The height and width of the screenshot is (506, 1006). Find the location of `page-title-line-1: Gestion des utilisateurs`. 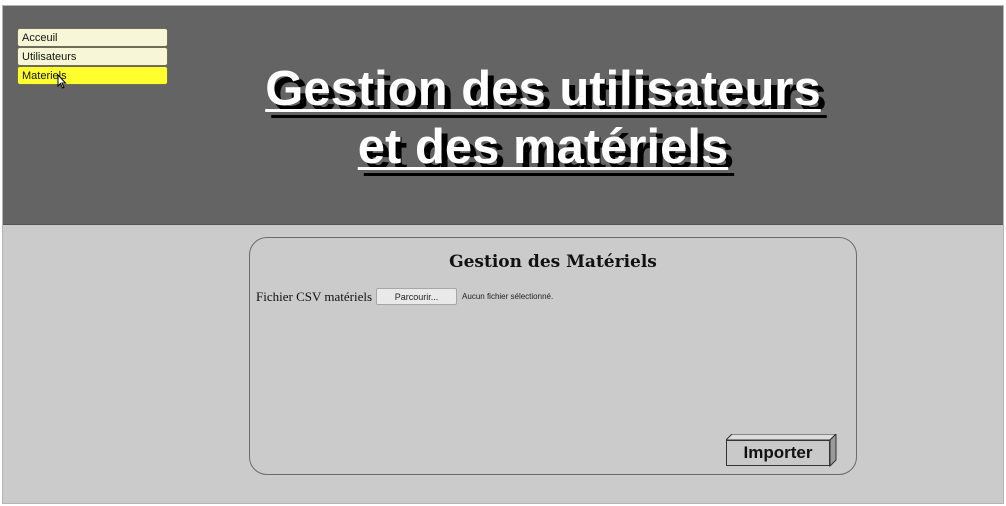

page-title-line-1: Gestion des utilisateurs is located at coordinates (543, 89).